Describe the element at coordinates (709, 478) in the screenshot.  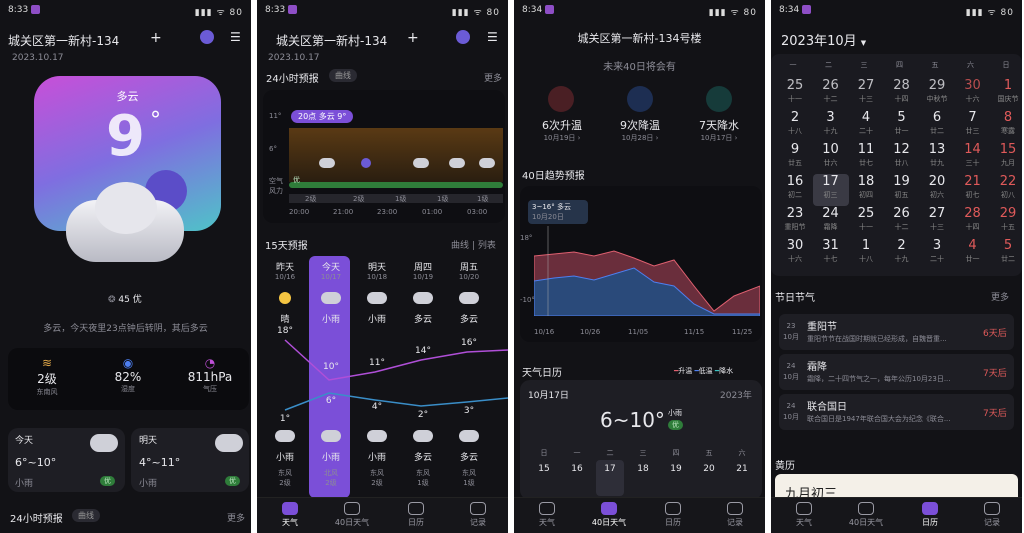
I see `week-day-cell: 20` at that location.